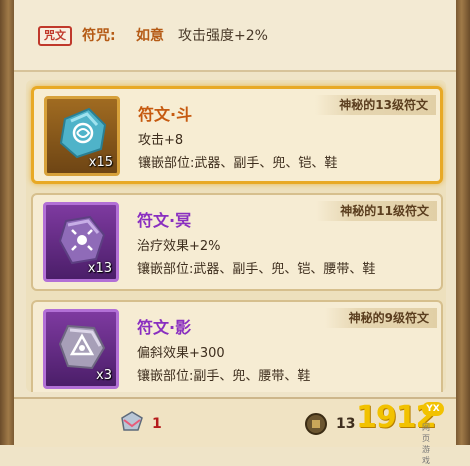 This screenshot has width=470, height=466. I want to click on rune-grade: 神秘的13级符文, so click(375, 105).